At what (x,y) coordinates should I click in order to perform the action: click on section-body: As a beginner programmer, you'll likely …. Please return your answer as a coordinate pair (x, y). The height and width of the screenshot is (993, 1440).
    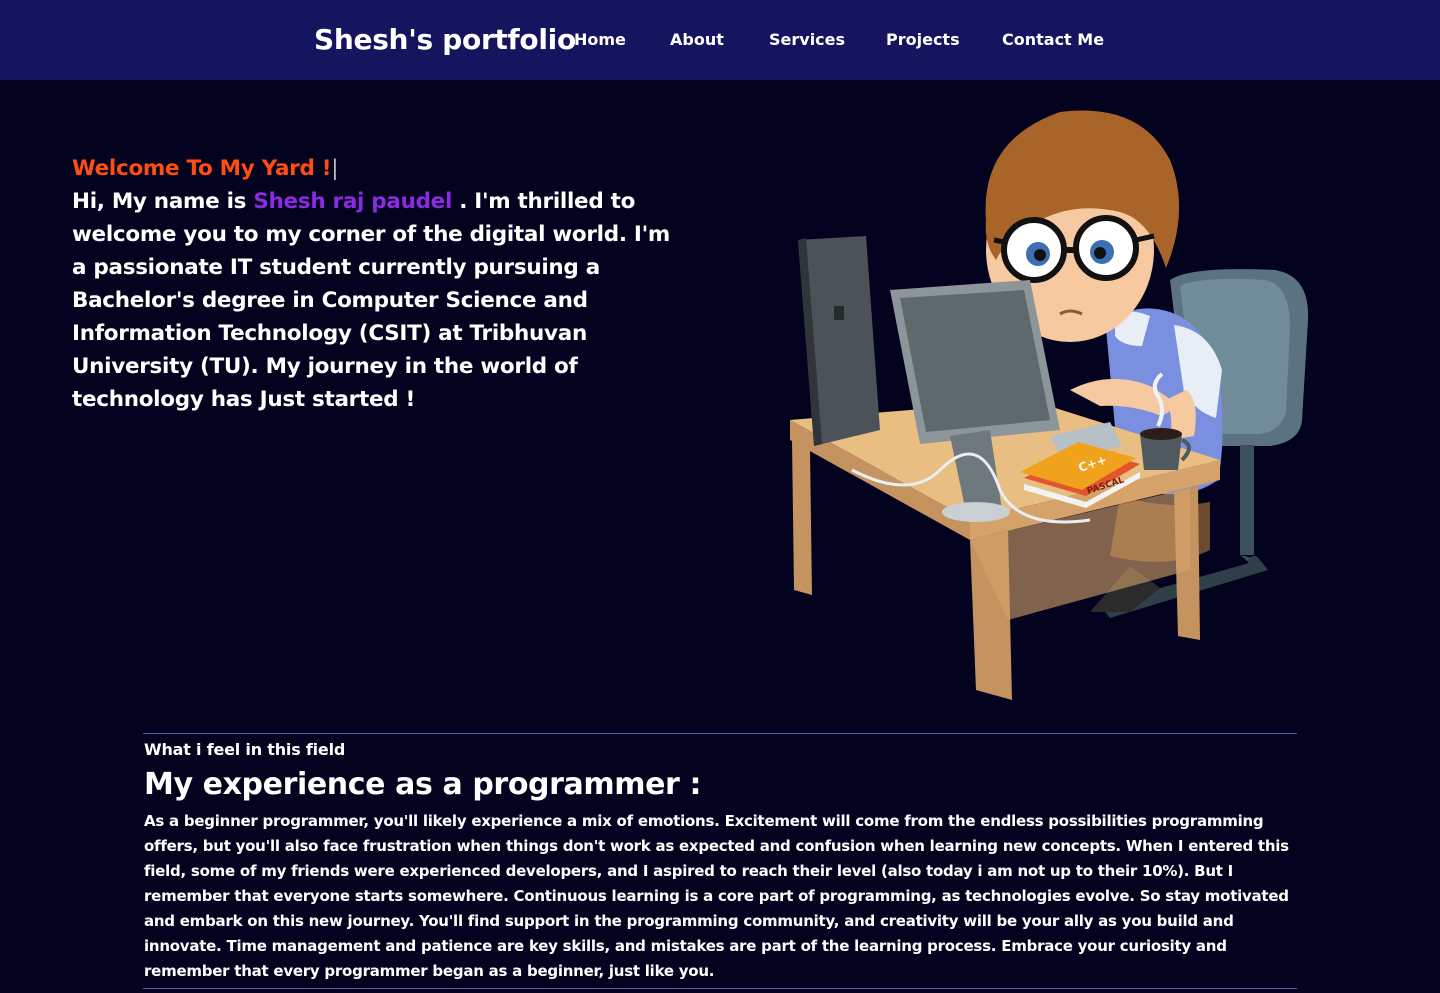
    Looking at the image, I should click on (716, 896).